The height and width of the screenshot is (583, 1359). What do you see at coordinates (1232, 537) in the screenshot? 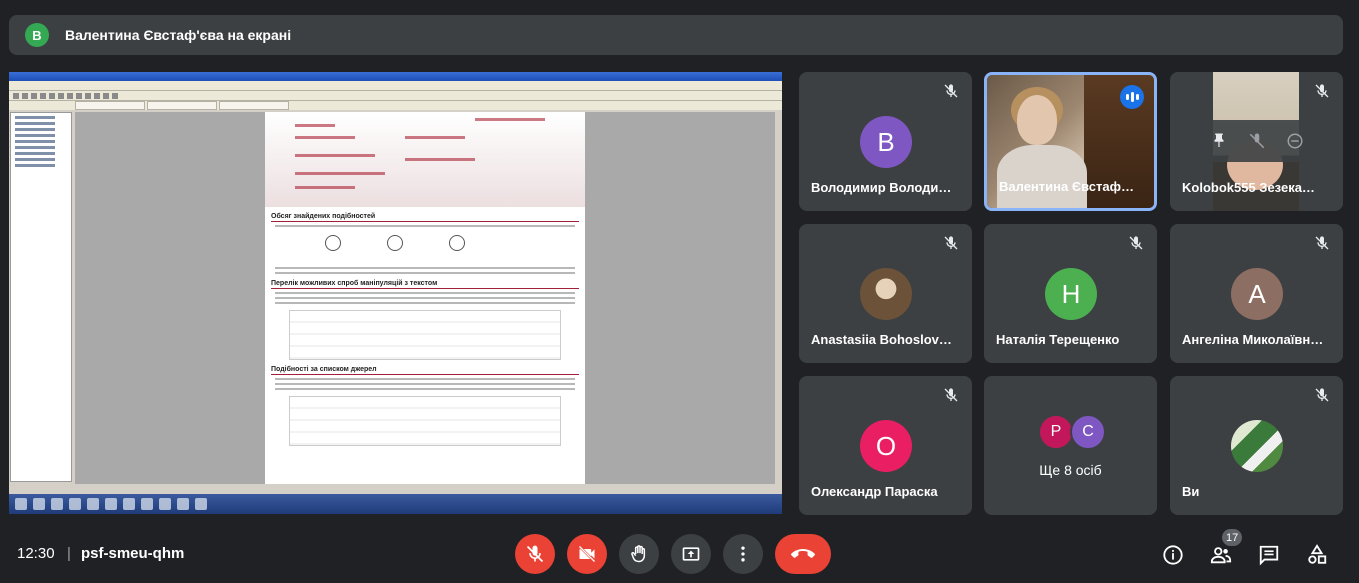
I see `participant-count-badge: 17` at bounding box center [1232, 537].